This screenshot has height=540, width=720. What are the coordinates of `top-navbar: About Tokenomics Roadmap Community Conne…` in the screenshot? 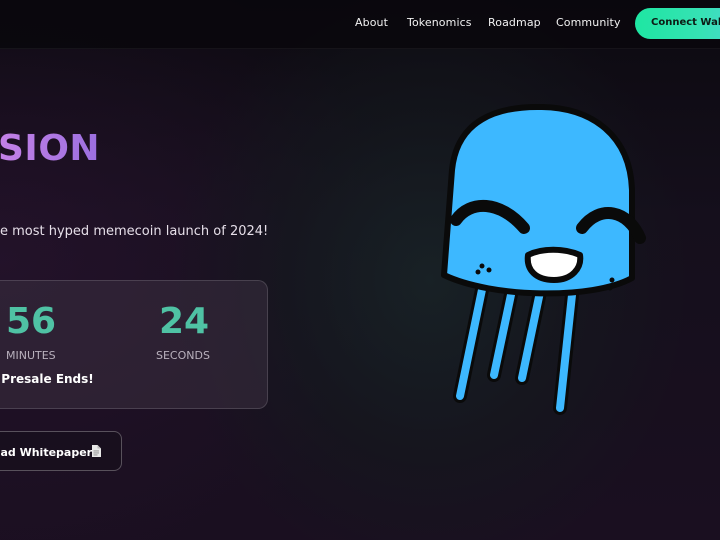 It's located at (360, 24).